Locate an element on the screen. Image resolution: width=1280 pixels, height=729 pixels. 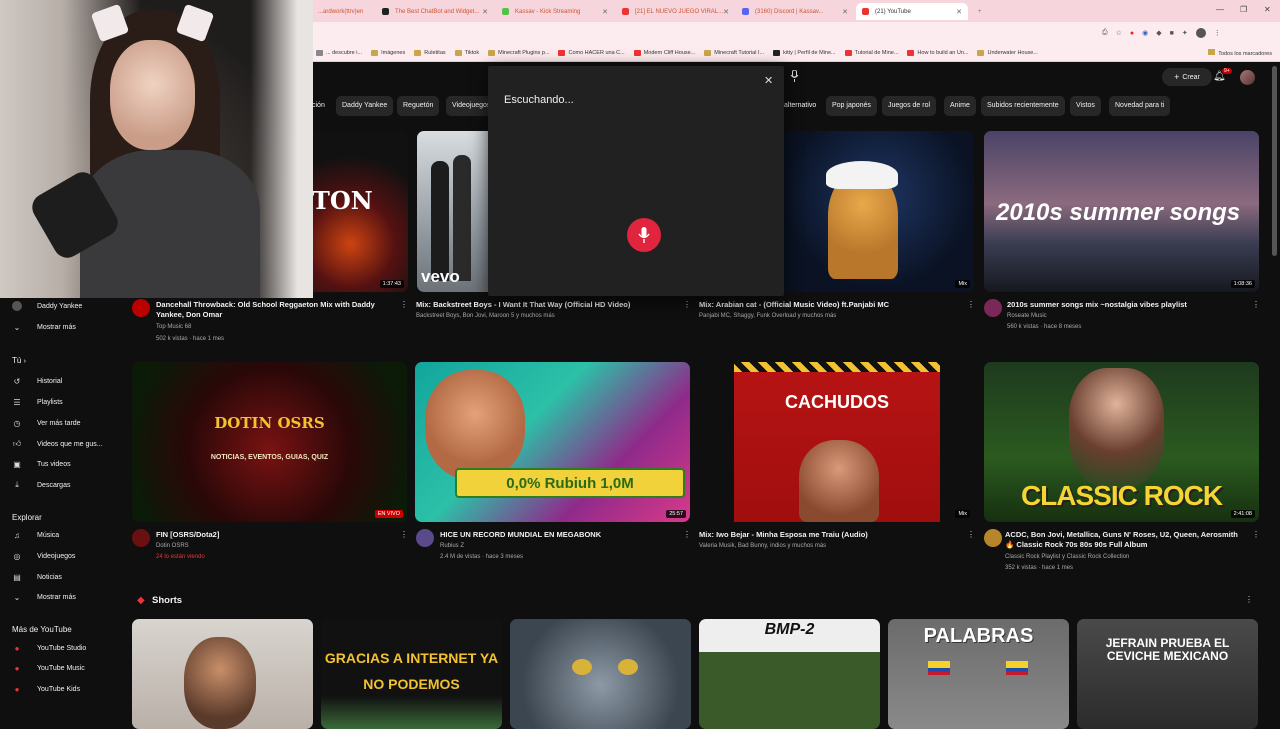
channel-name: Roseate Music is located at coordinates (1027, 316).